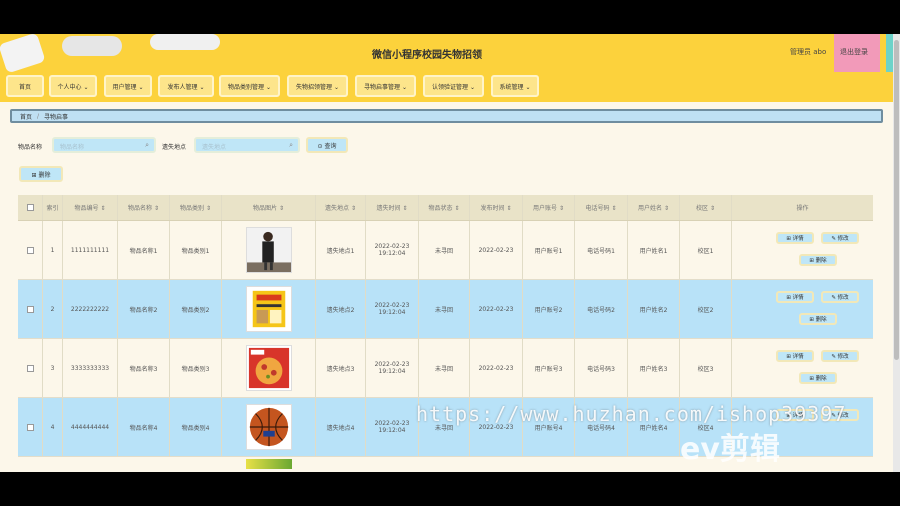 The height and width of the screenshot is (506, 900). I want to click on cell-category: 物品类别3, so click(196, 368).